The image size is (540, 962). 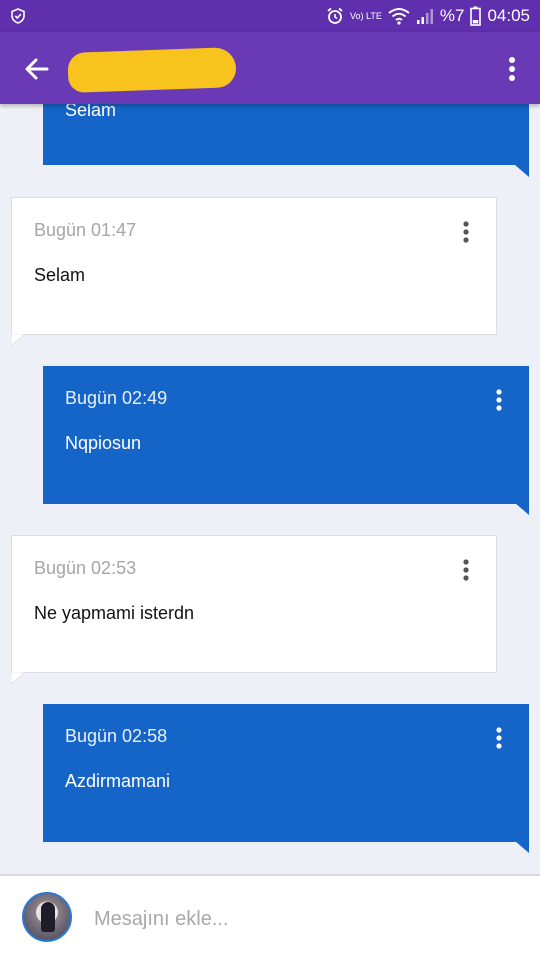 I want to click on shield-icon, so click(x=18, y=16).